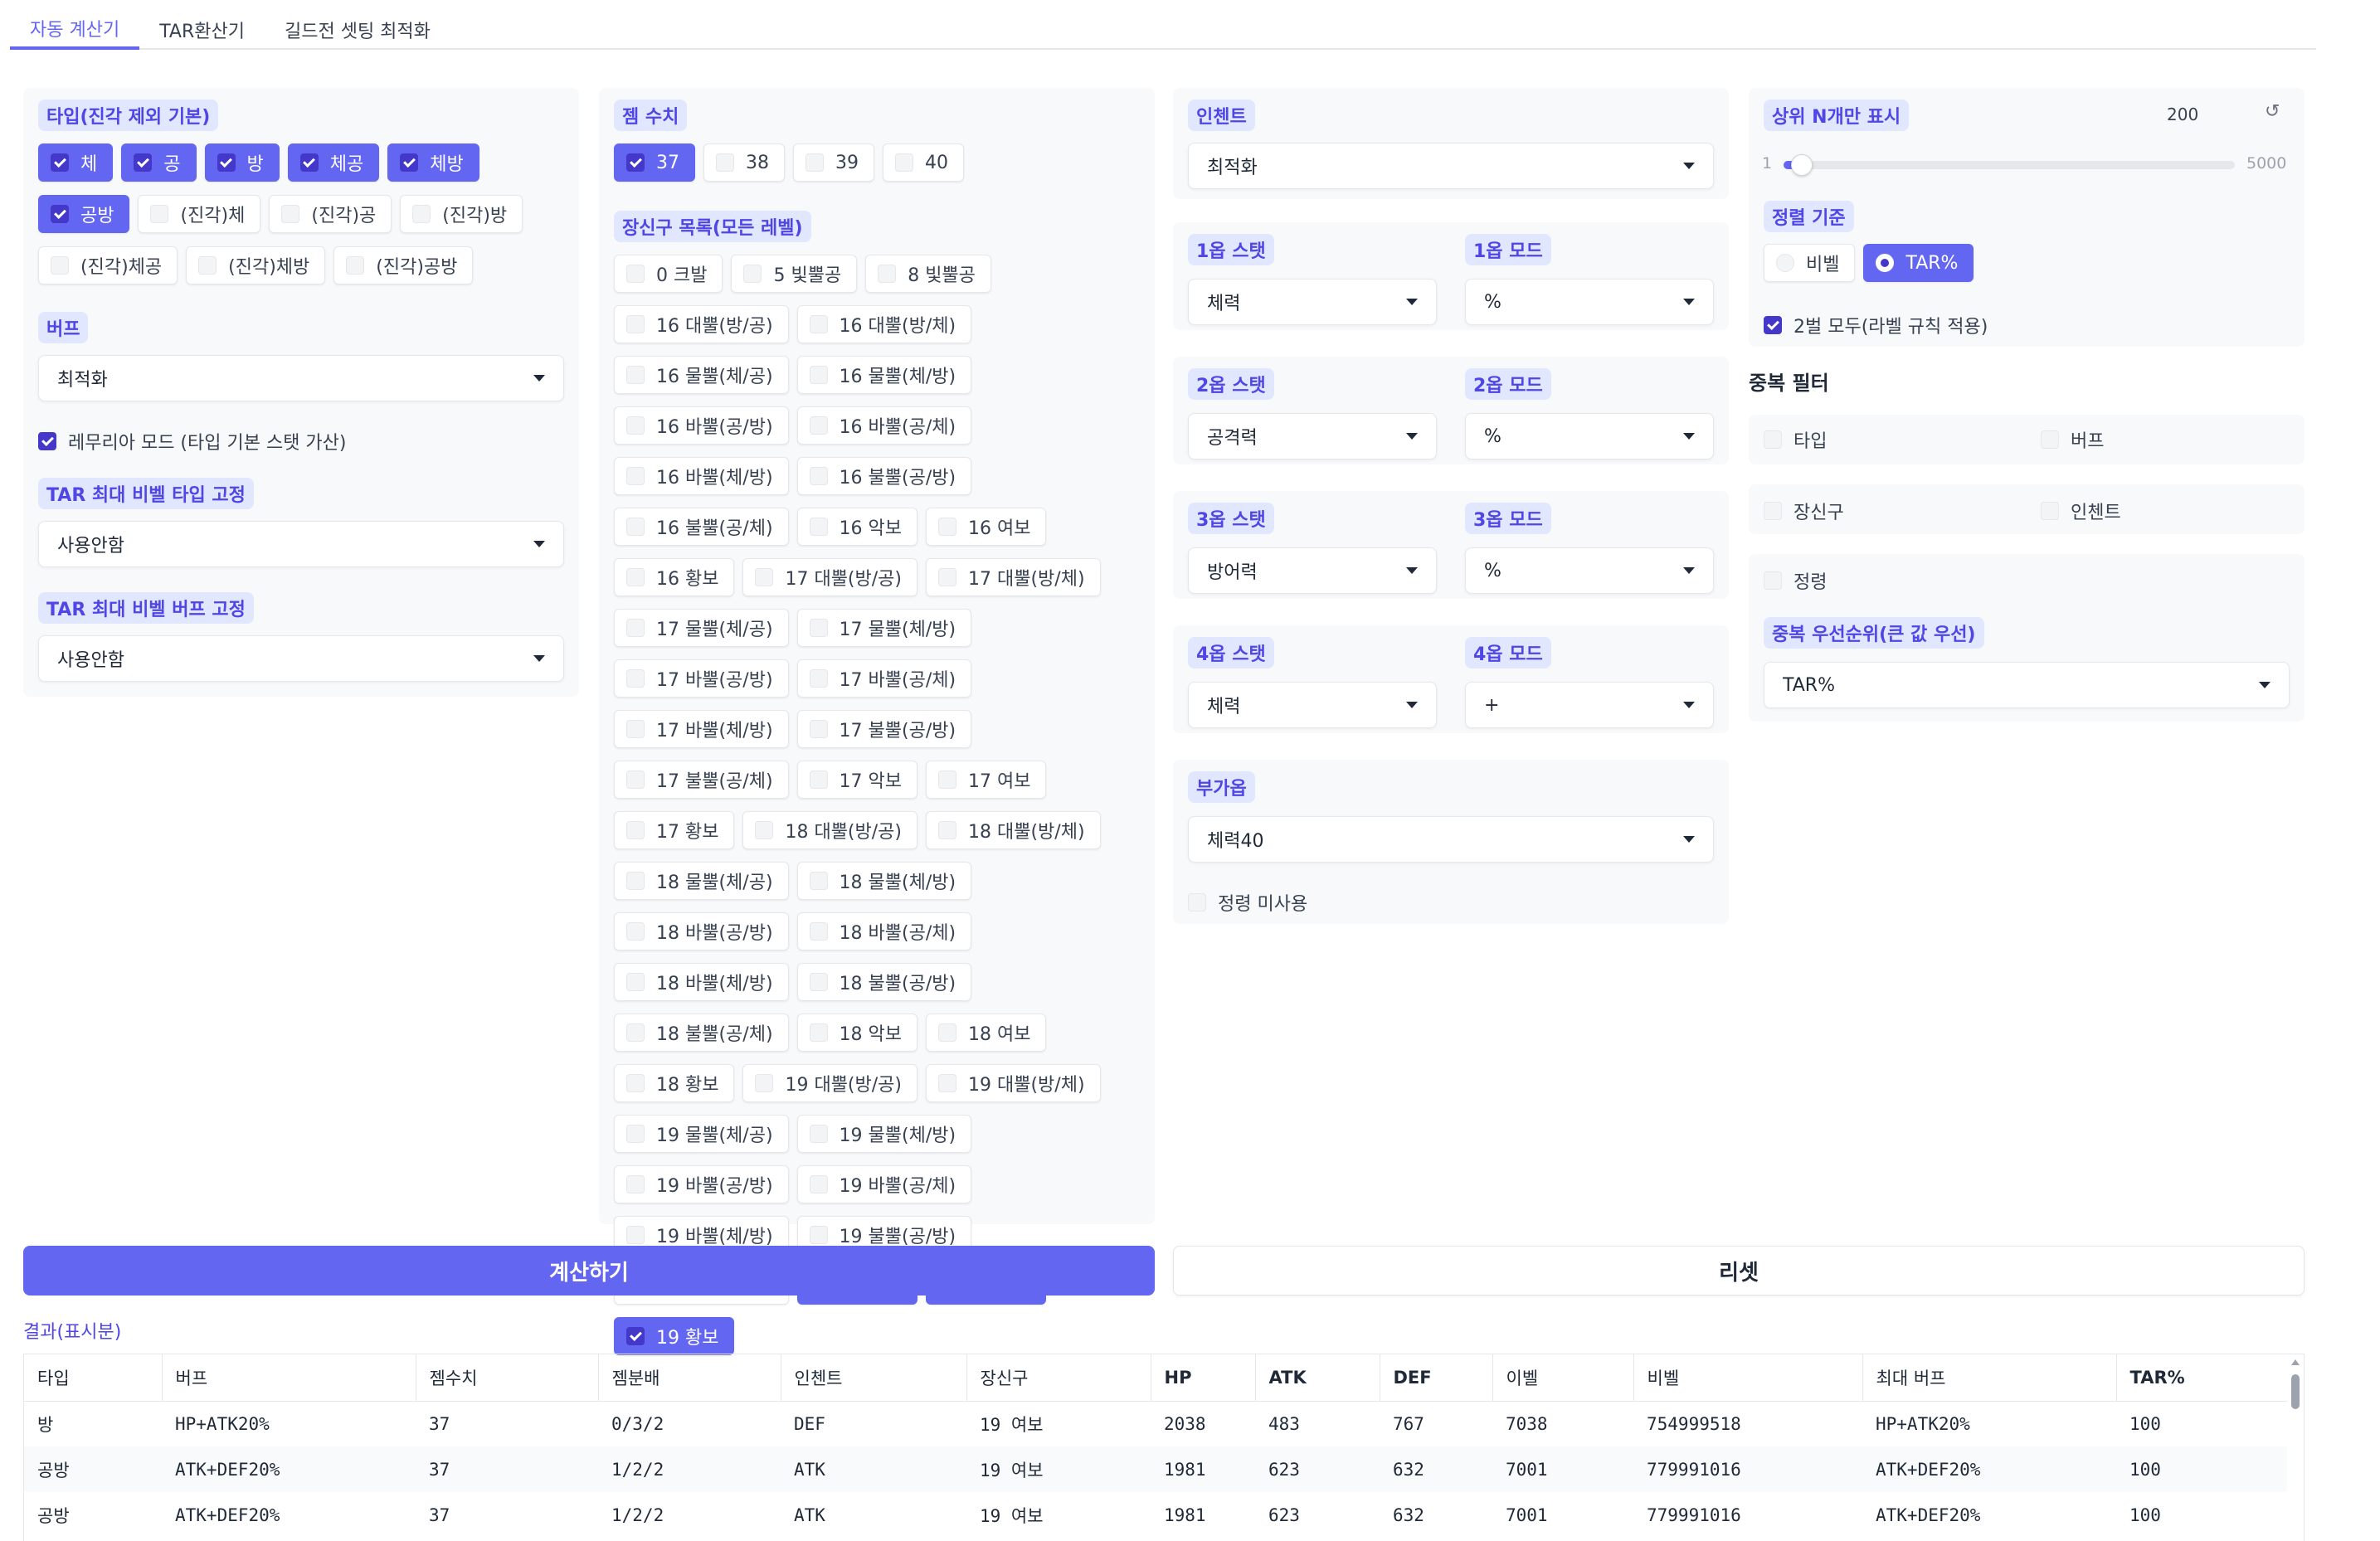  Describe the element at coordinates (433, 163) in the screenshot. I see `type-option-4: 체방` at that location.